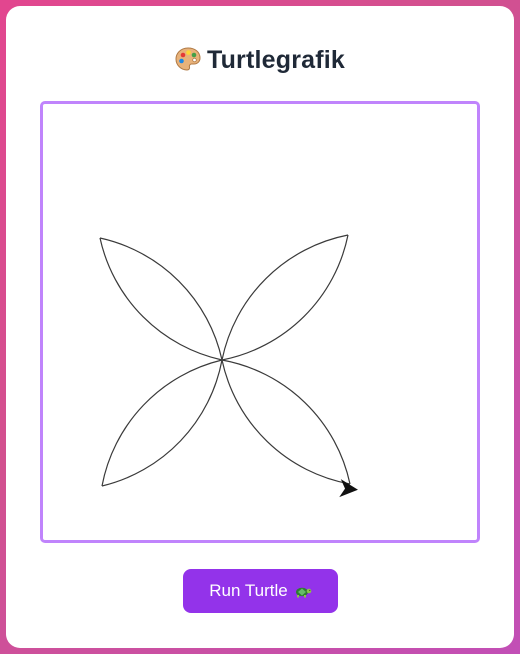 Image resolution: width=520 pixels, height=654 pixels. I want to click on petal-lower-right-inner, so click(286, 422).